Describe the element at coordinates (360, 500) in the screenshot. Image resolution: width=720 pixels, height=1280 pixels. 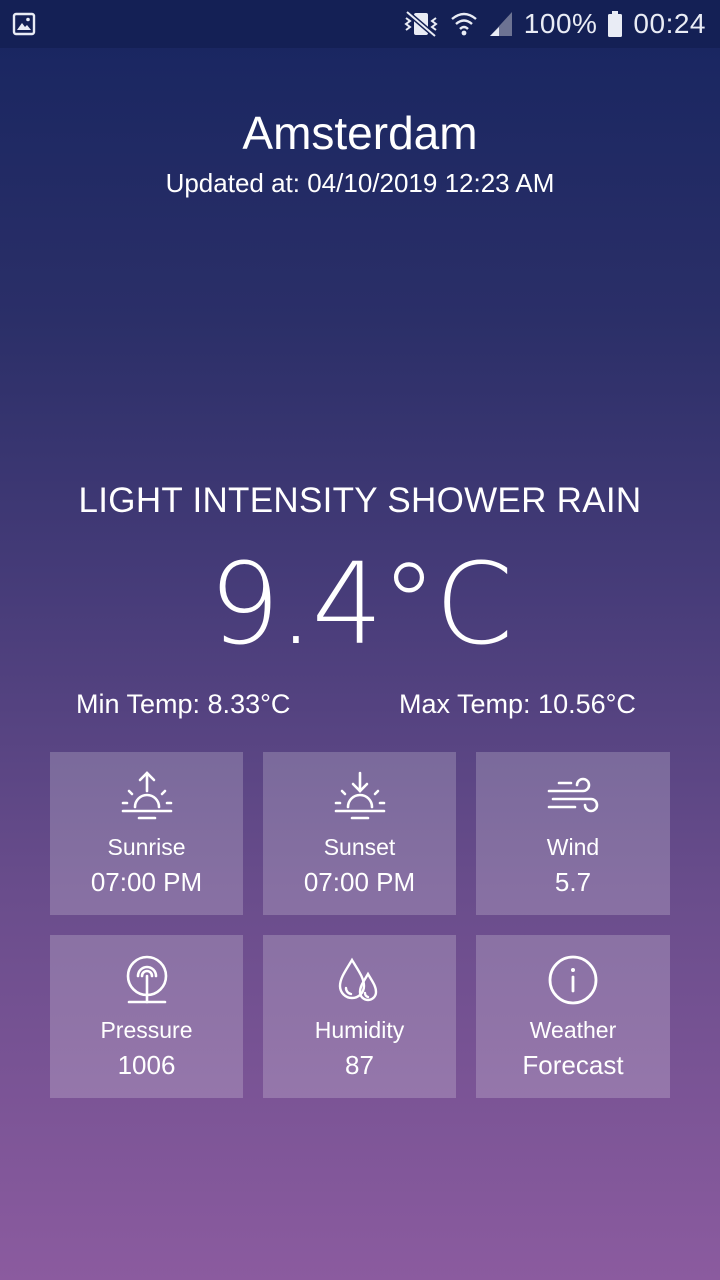
I see `weather-condition: LIGHT INTENSITY SHOWER RAIN` at that location.